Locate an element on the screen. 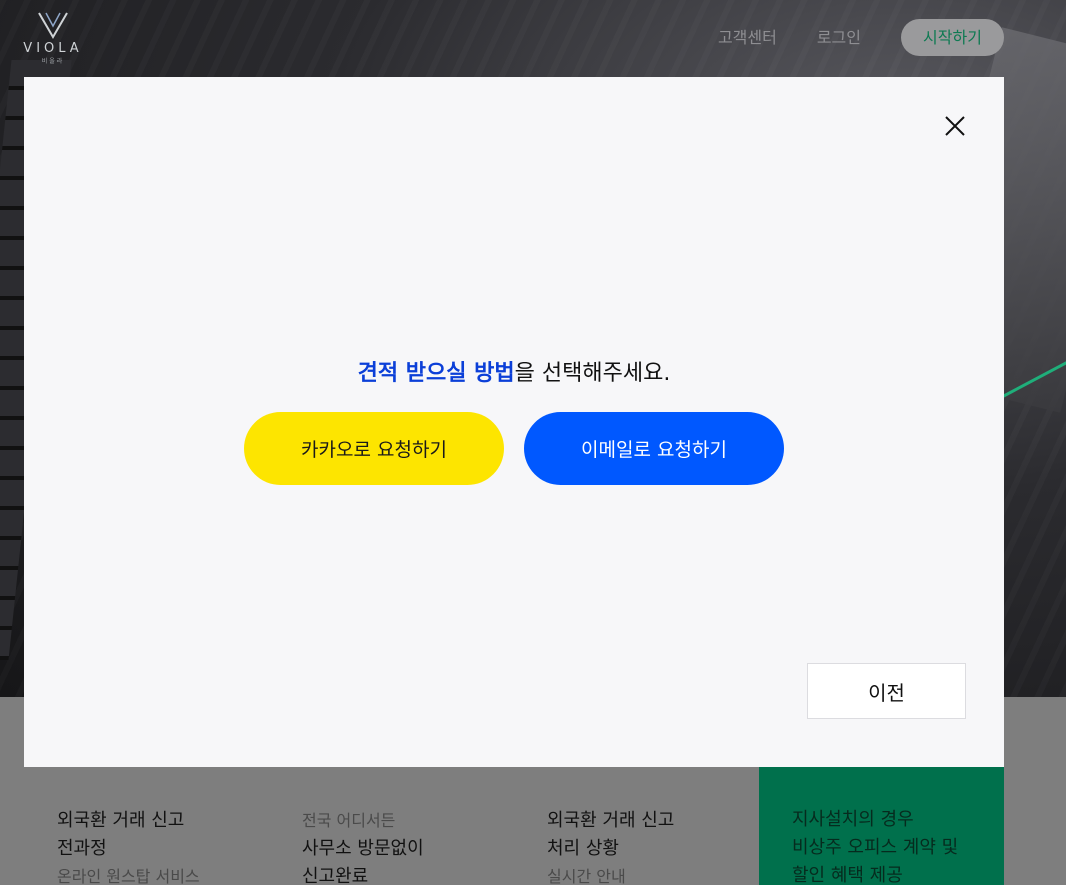 This screenshot has width=1066, height=885. feature-item-highlight: 지사설치의 경우 비상주 오피스 계약 및 할인 혜택 제공 is located at coordinates (881, 826).